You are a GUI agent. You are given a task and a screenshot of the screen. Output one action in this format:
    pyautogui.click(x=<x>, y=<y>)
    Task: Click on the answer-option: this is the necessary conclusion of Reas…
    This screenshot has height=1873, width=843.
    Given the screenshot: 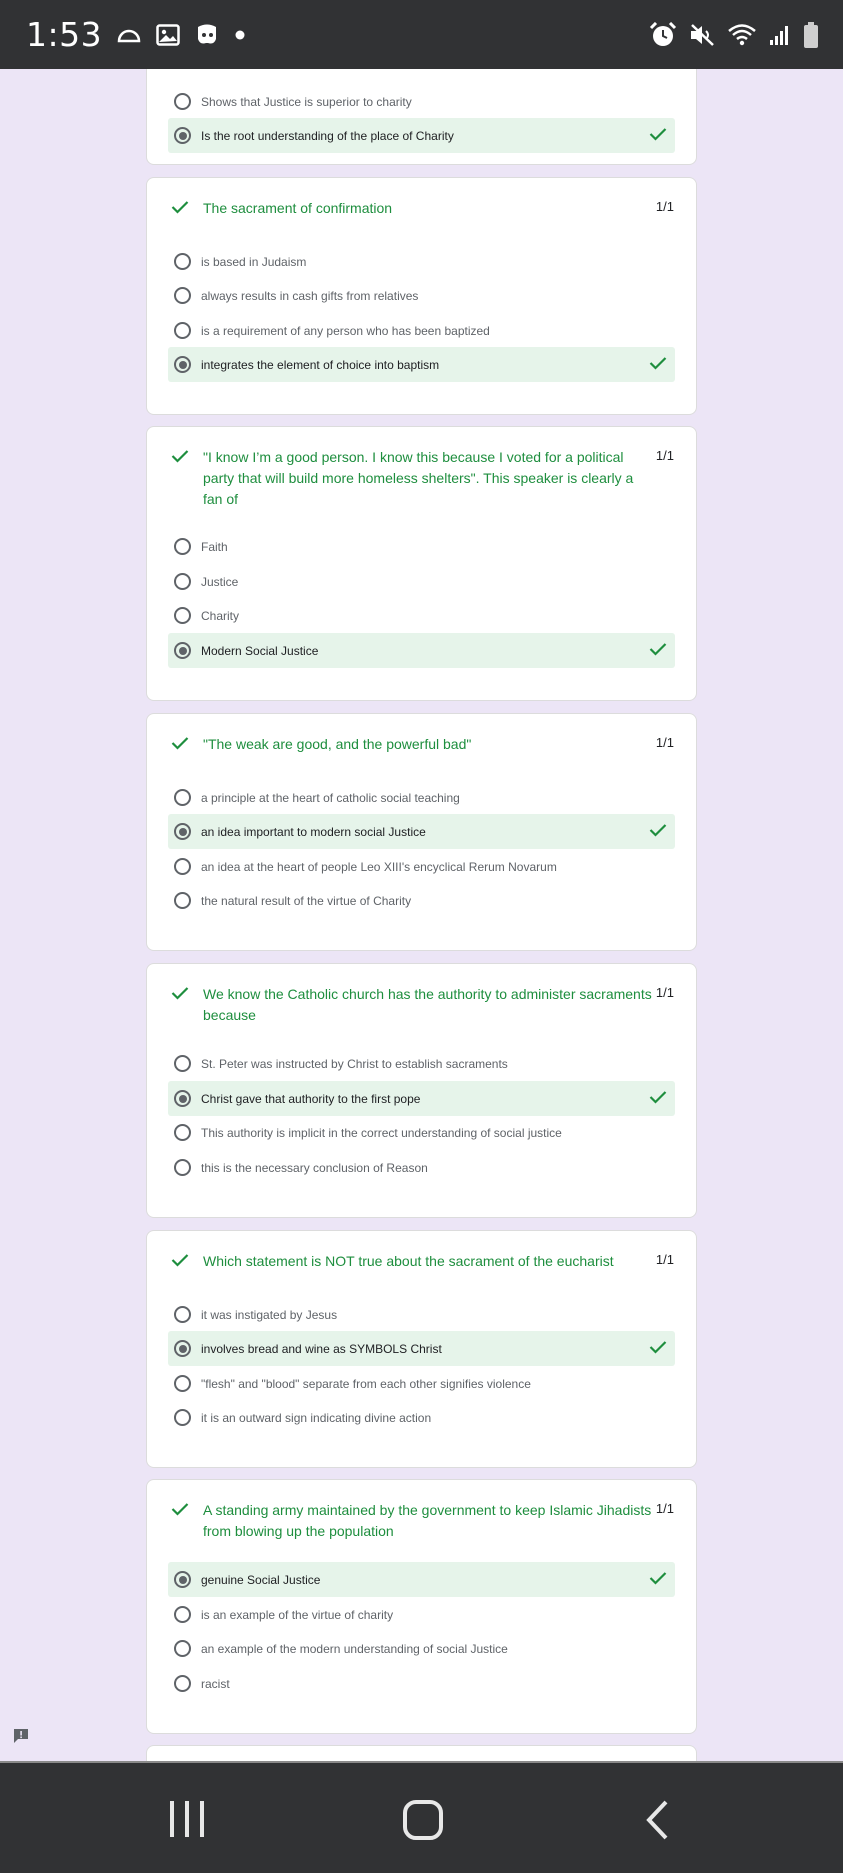 What is the action you would take?
    pyautogui.click(x=421, y=1167)
    